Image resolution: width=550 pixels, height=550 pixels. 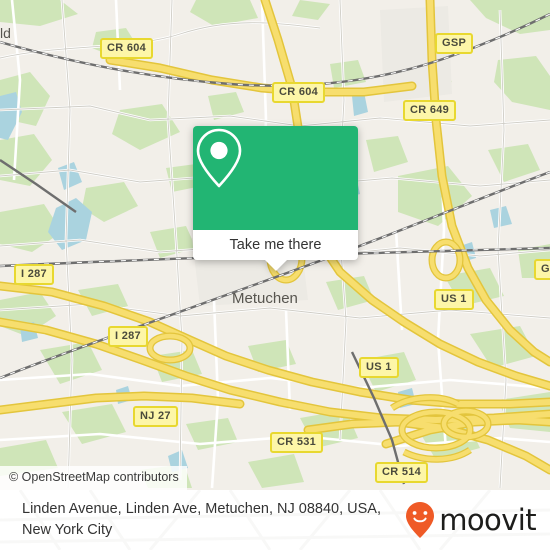 What do you see at coordinates (93, 478) in the screenshot?
I see `map-attribution: © OpenStreetMap contributors` at bounding box center [93, 478].